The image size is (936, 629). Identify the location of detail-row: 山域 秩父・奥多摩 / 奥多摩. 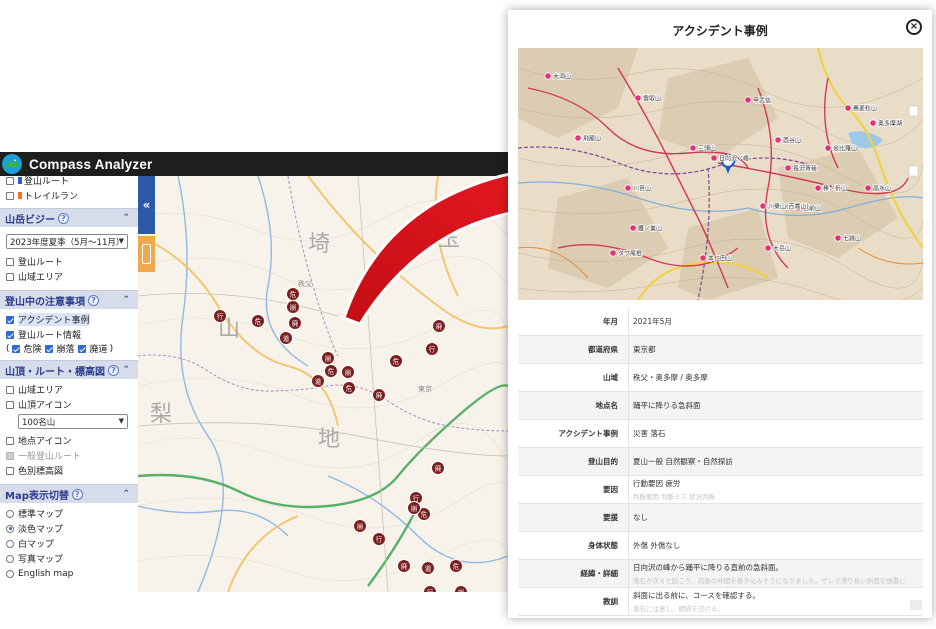
(720, 378).